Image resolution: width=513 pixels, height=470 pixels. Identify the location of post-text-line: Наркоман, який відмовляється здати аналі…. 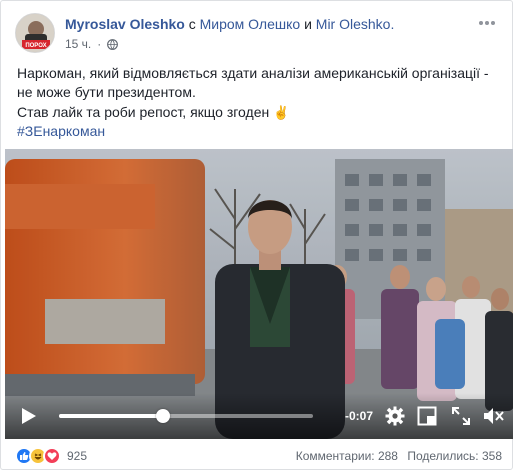
(253, 73).